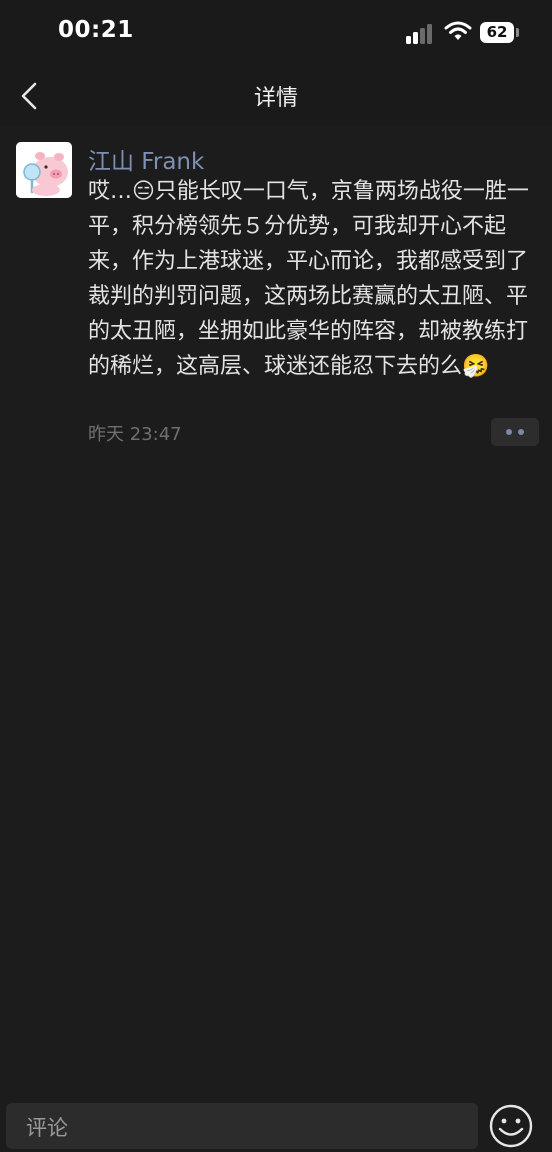 The image size is (552, 1152). I want to click on battery-level: 62, so click(497, 32).